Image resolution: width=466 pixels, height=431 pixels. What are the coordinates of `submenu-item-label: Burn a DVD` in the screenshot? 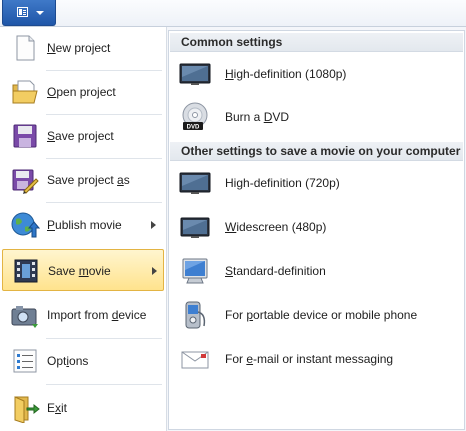 It's located at (257, 117).